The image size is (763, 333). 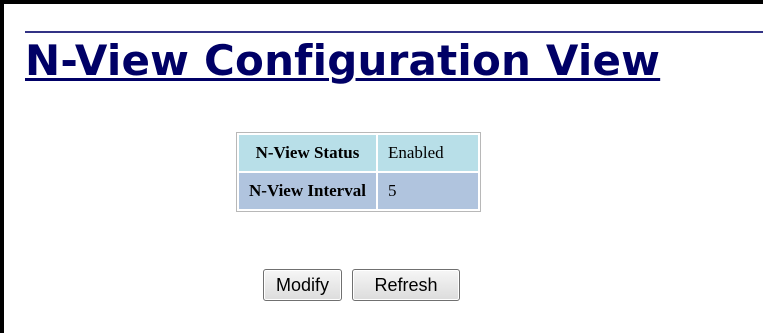 I want to click on modify-button: Modify, so click(x=302, y=285).